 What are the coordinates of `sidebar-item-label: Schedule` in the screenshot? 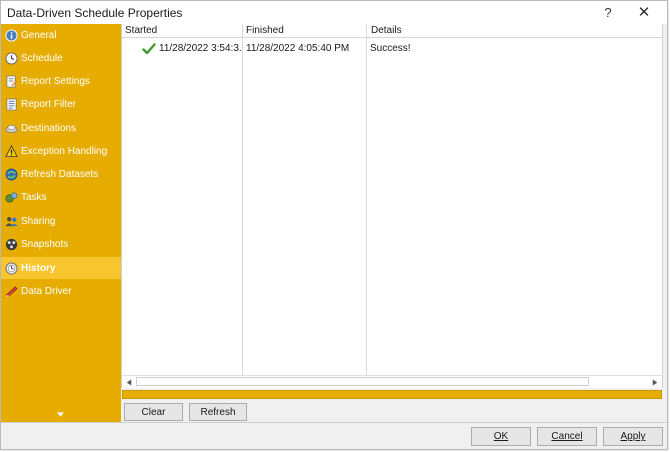 It's located at (42, 58).